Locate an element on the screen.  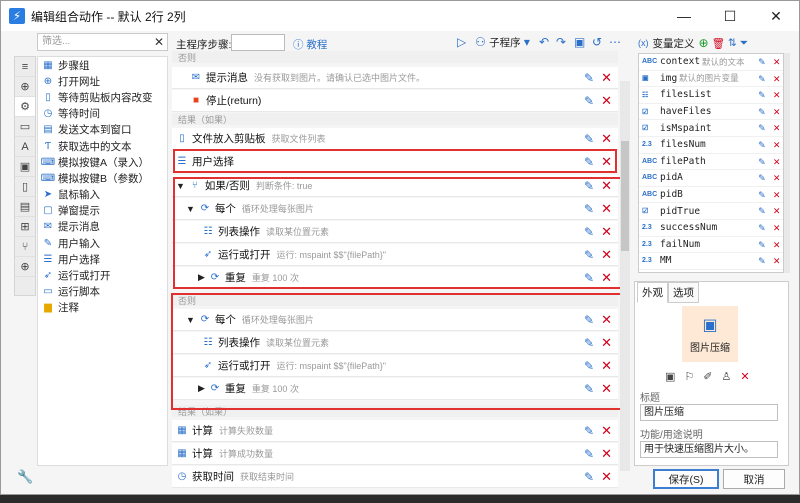
tool-item: ➶ 运行或打开 is located at coordinates (102, 275).